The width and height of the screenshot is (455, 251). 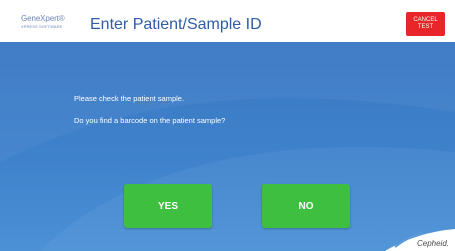 I want to click on logo-name: GeneXpert®, so click(x=43, y=18).